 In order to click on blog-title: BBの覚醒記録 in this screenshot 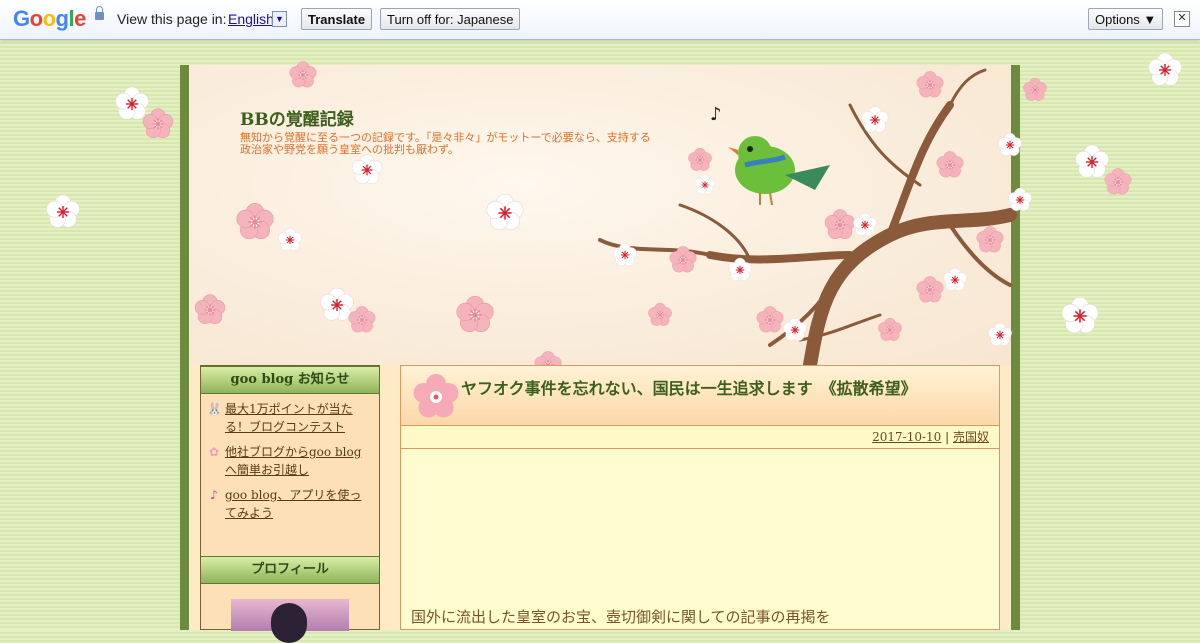, I will do `click(297, 117)`.